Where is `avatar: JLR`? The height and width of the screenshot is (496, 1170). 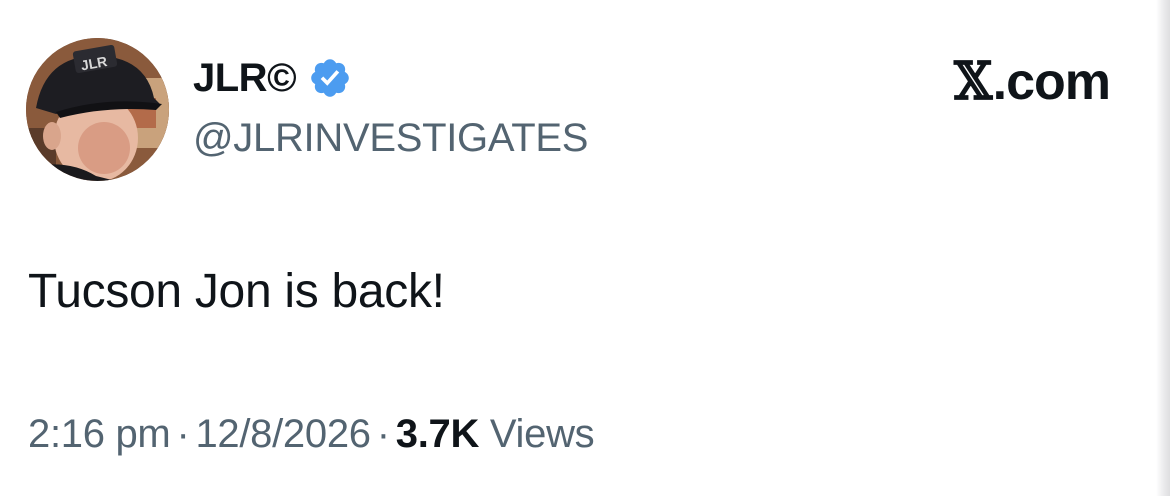 avatar: JLR is located at coordinates (97, 109).